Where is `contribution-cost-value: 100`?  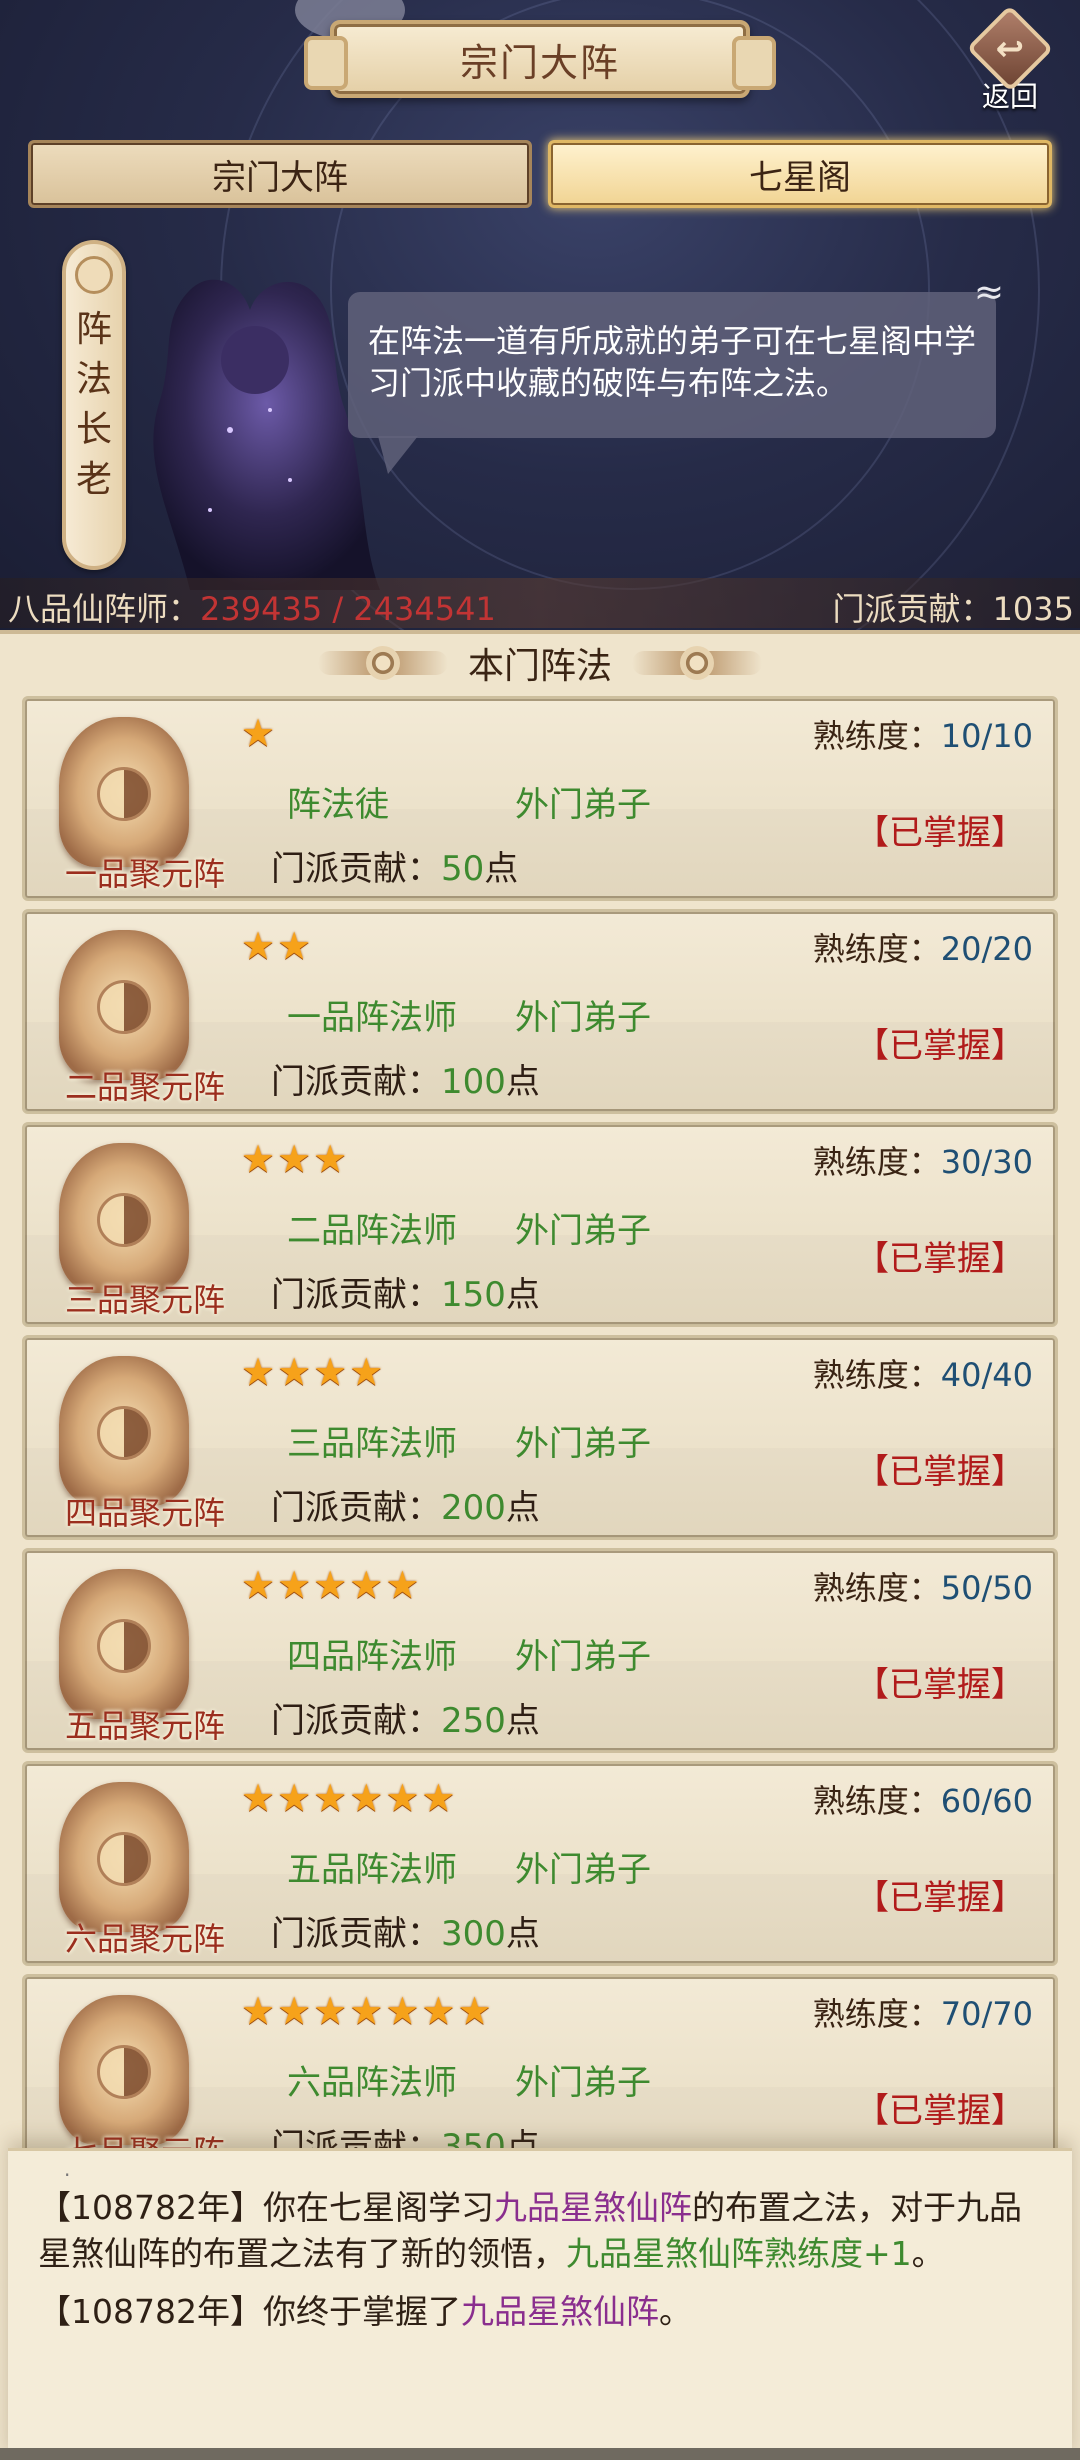 contribution-cost-value: 100 is located at coordinates (473, 1082).